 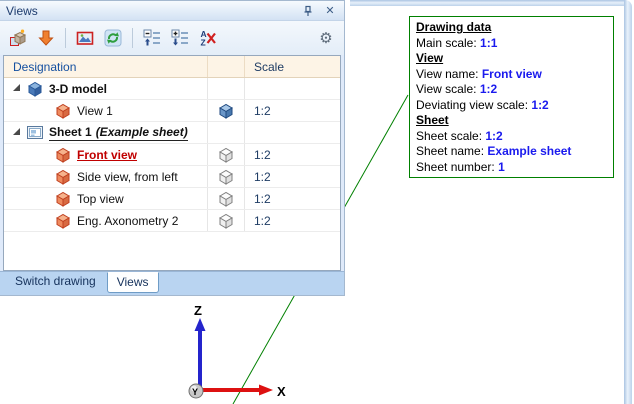 I want to click on marker-cube-blue-icon, so click(x=226, y=111).